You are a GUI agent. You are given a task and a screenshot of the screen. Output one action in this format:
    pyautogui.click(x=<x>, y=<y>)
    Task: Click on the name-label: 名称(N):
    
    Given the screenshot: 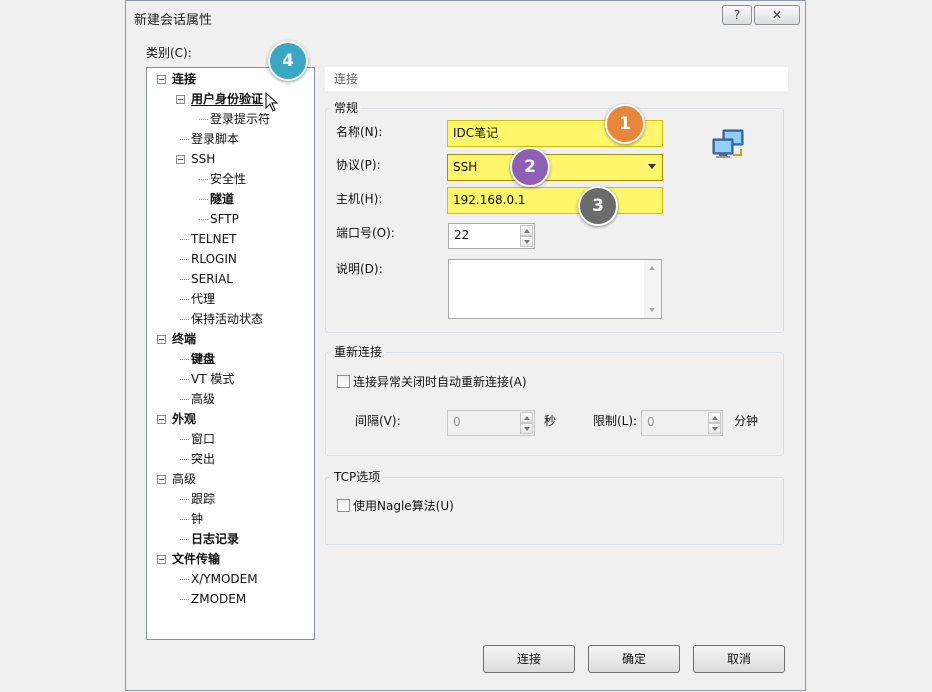 What is the action you would take?
    pyautogui.click(x=359, y=132)
    